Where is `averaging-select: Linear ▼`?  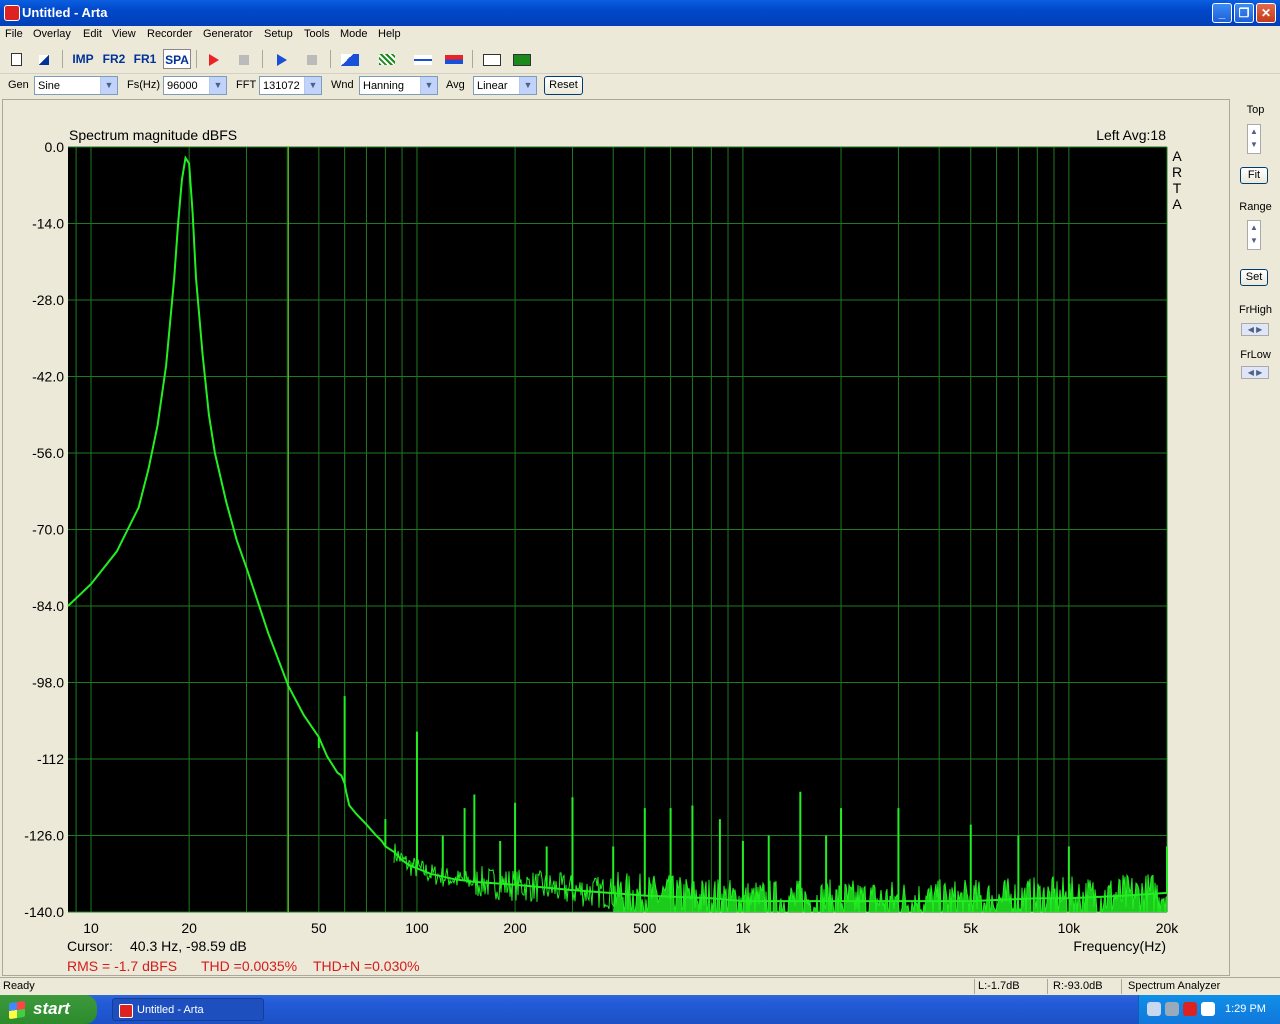 averaging-select: Linear ▼ is located at coordinates (505, 85).